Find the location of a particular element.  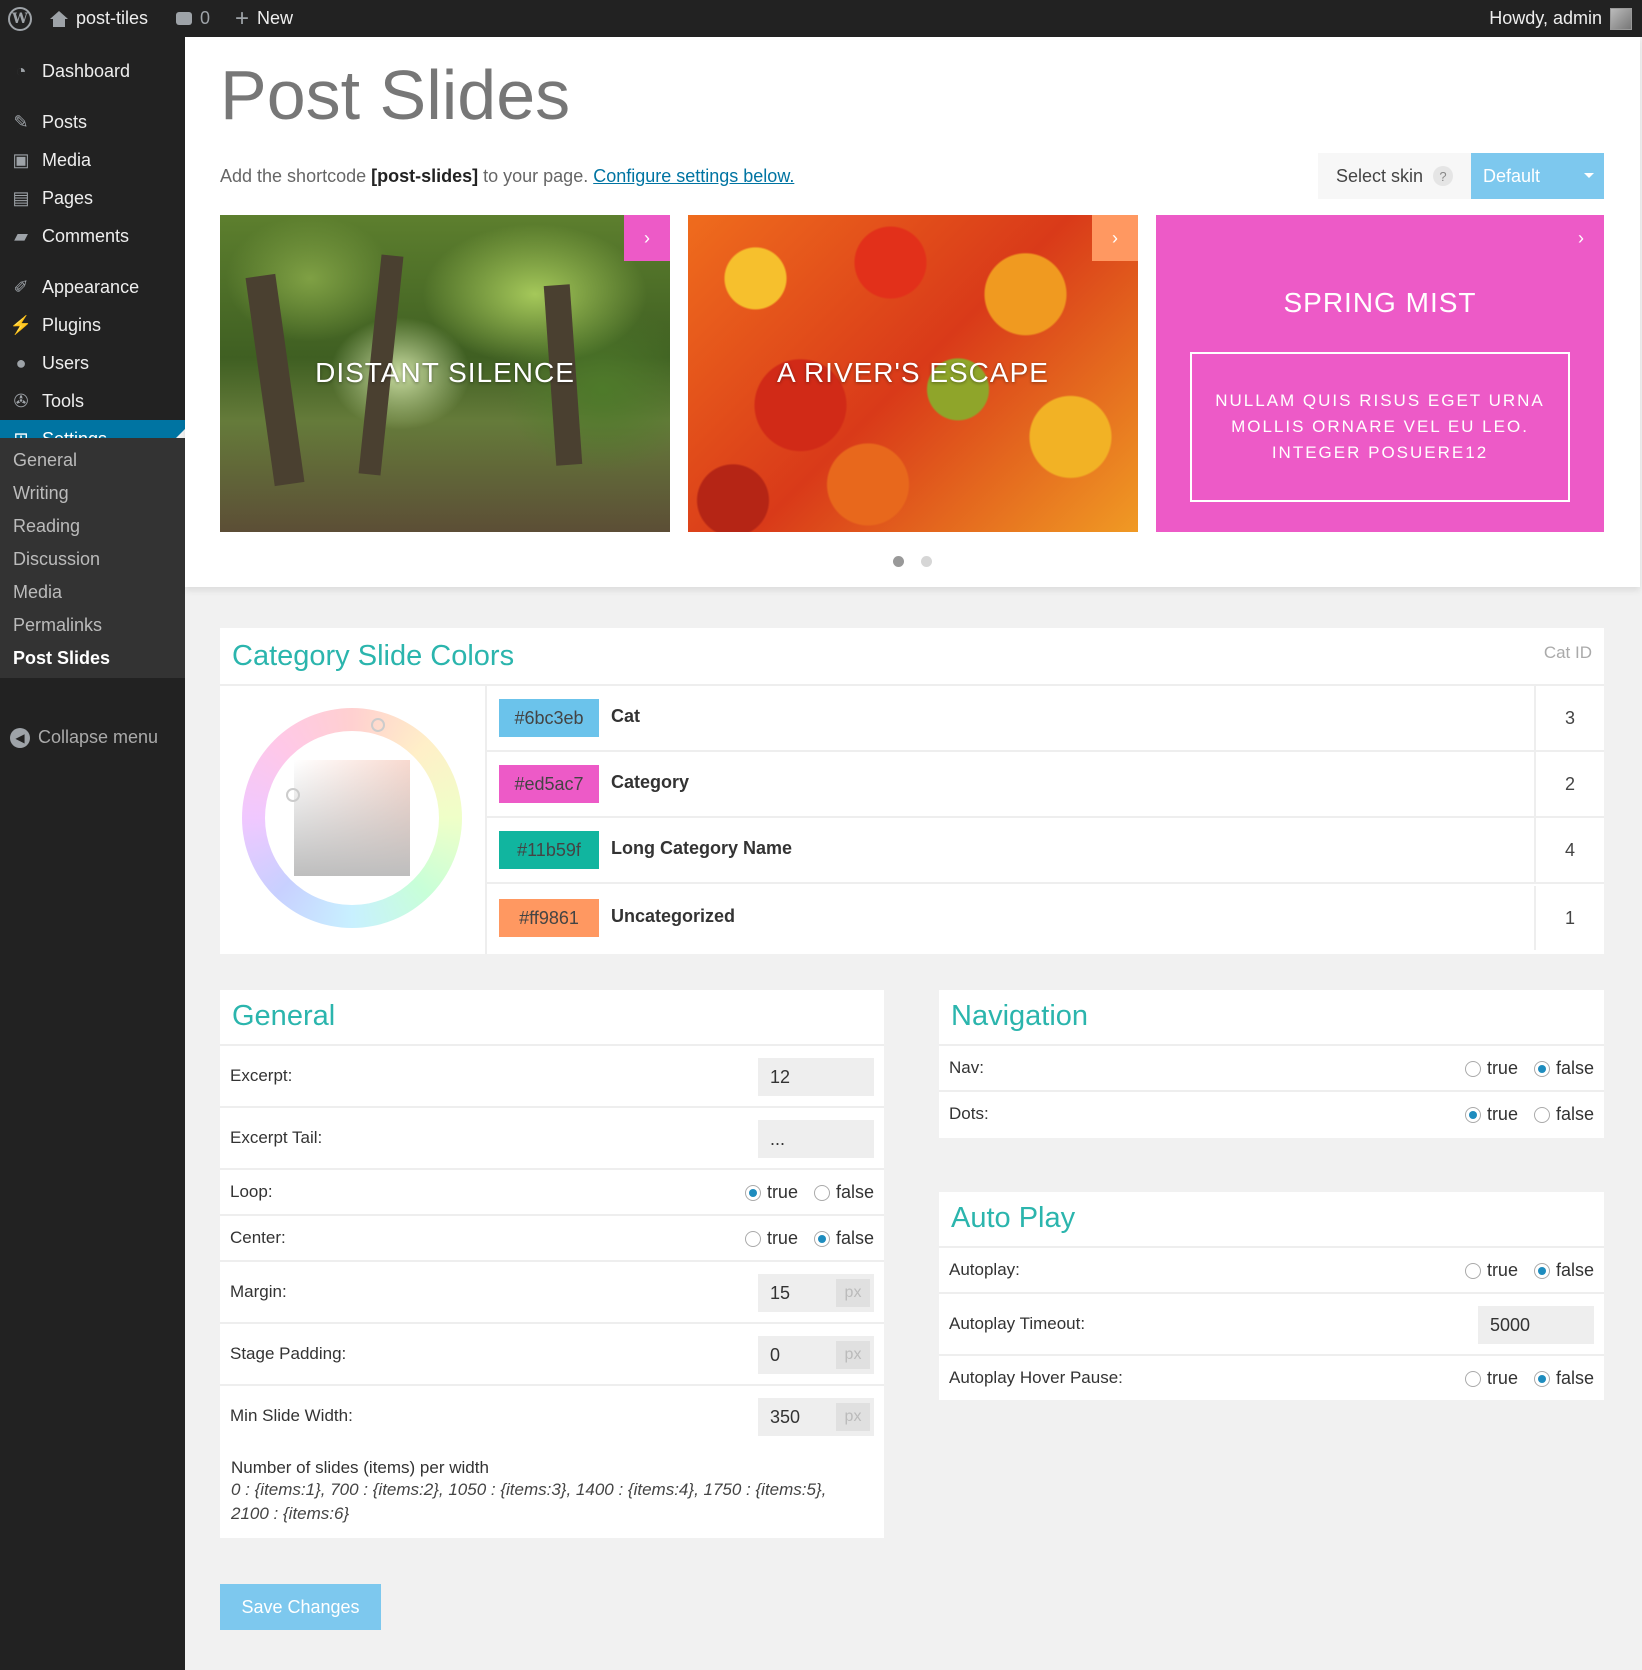

sidebar-item-plugins: ⚡ Plugins is located at coordinates (92, 325).